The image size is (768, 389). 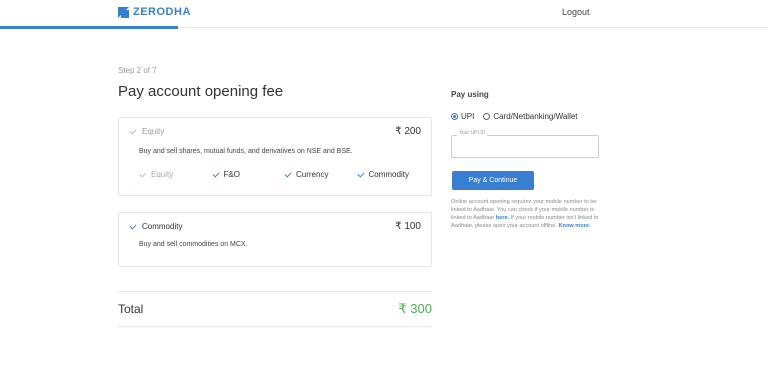 I want to click on brand-name: ZERODHA, so click(x=162, y=12).